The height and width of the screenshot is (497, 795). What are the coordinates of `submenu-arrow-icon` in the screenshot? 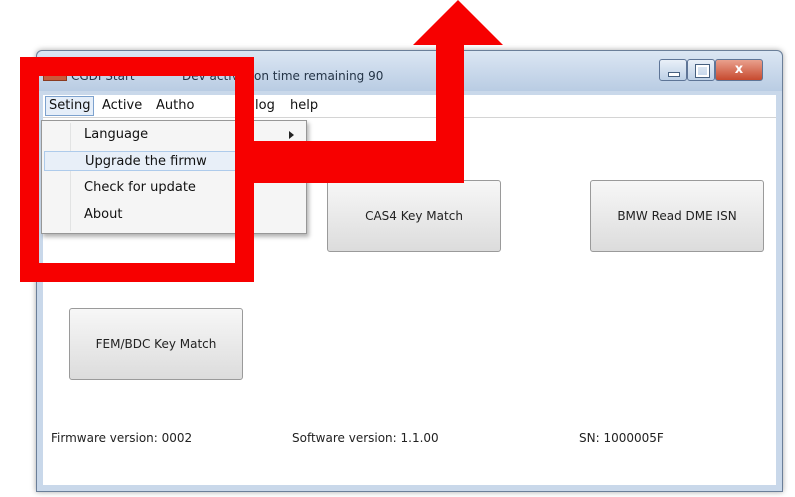 It's located at (291, 135).